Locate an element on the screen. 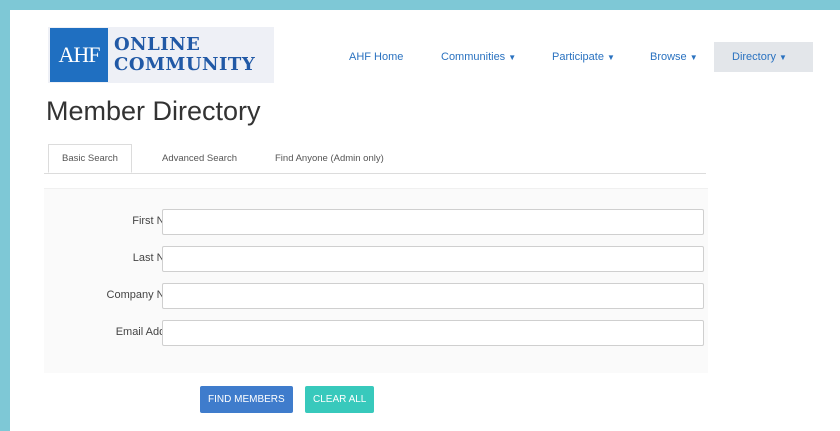  tab-advanced-search-label: Advanced Search is located at coordinates (199, 158).